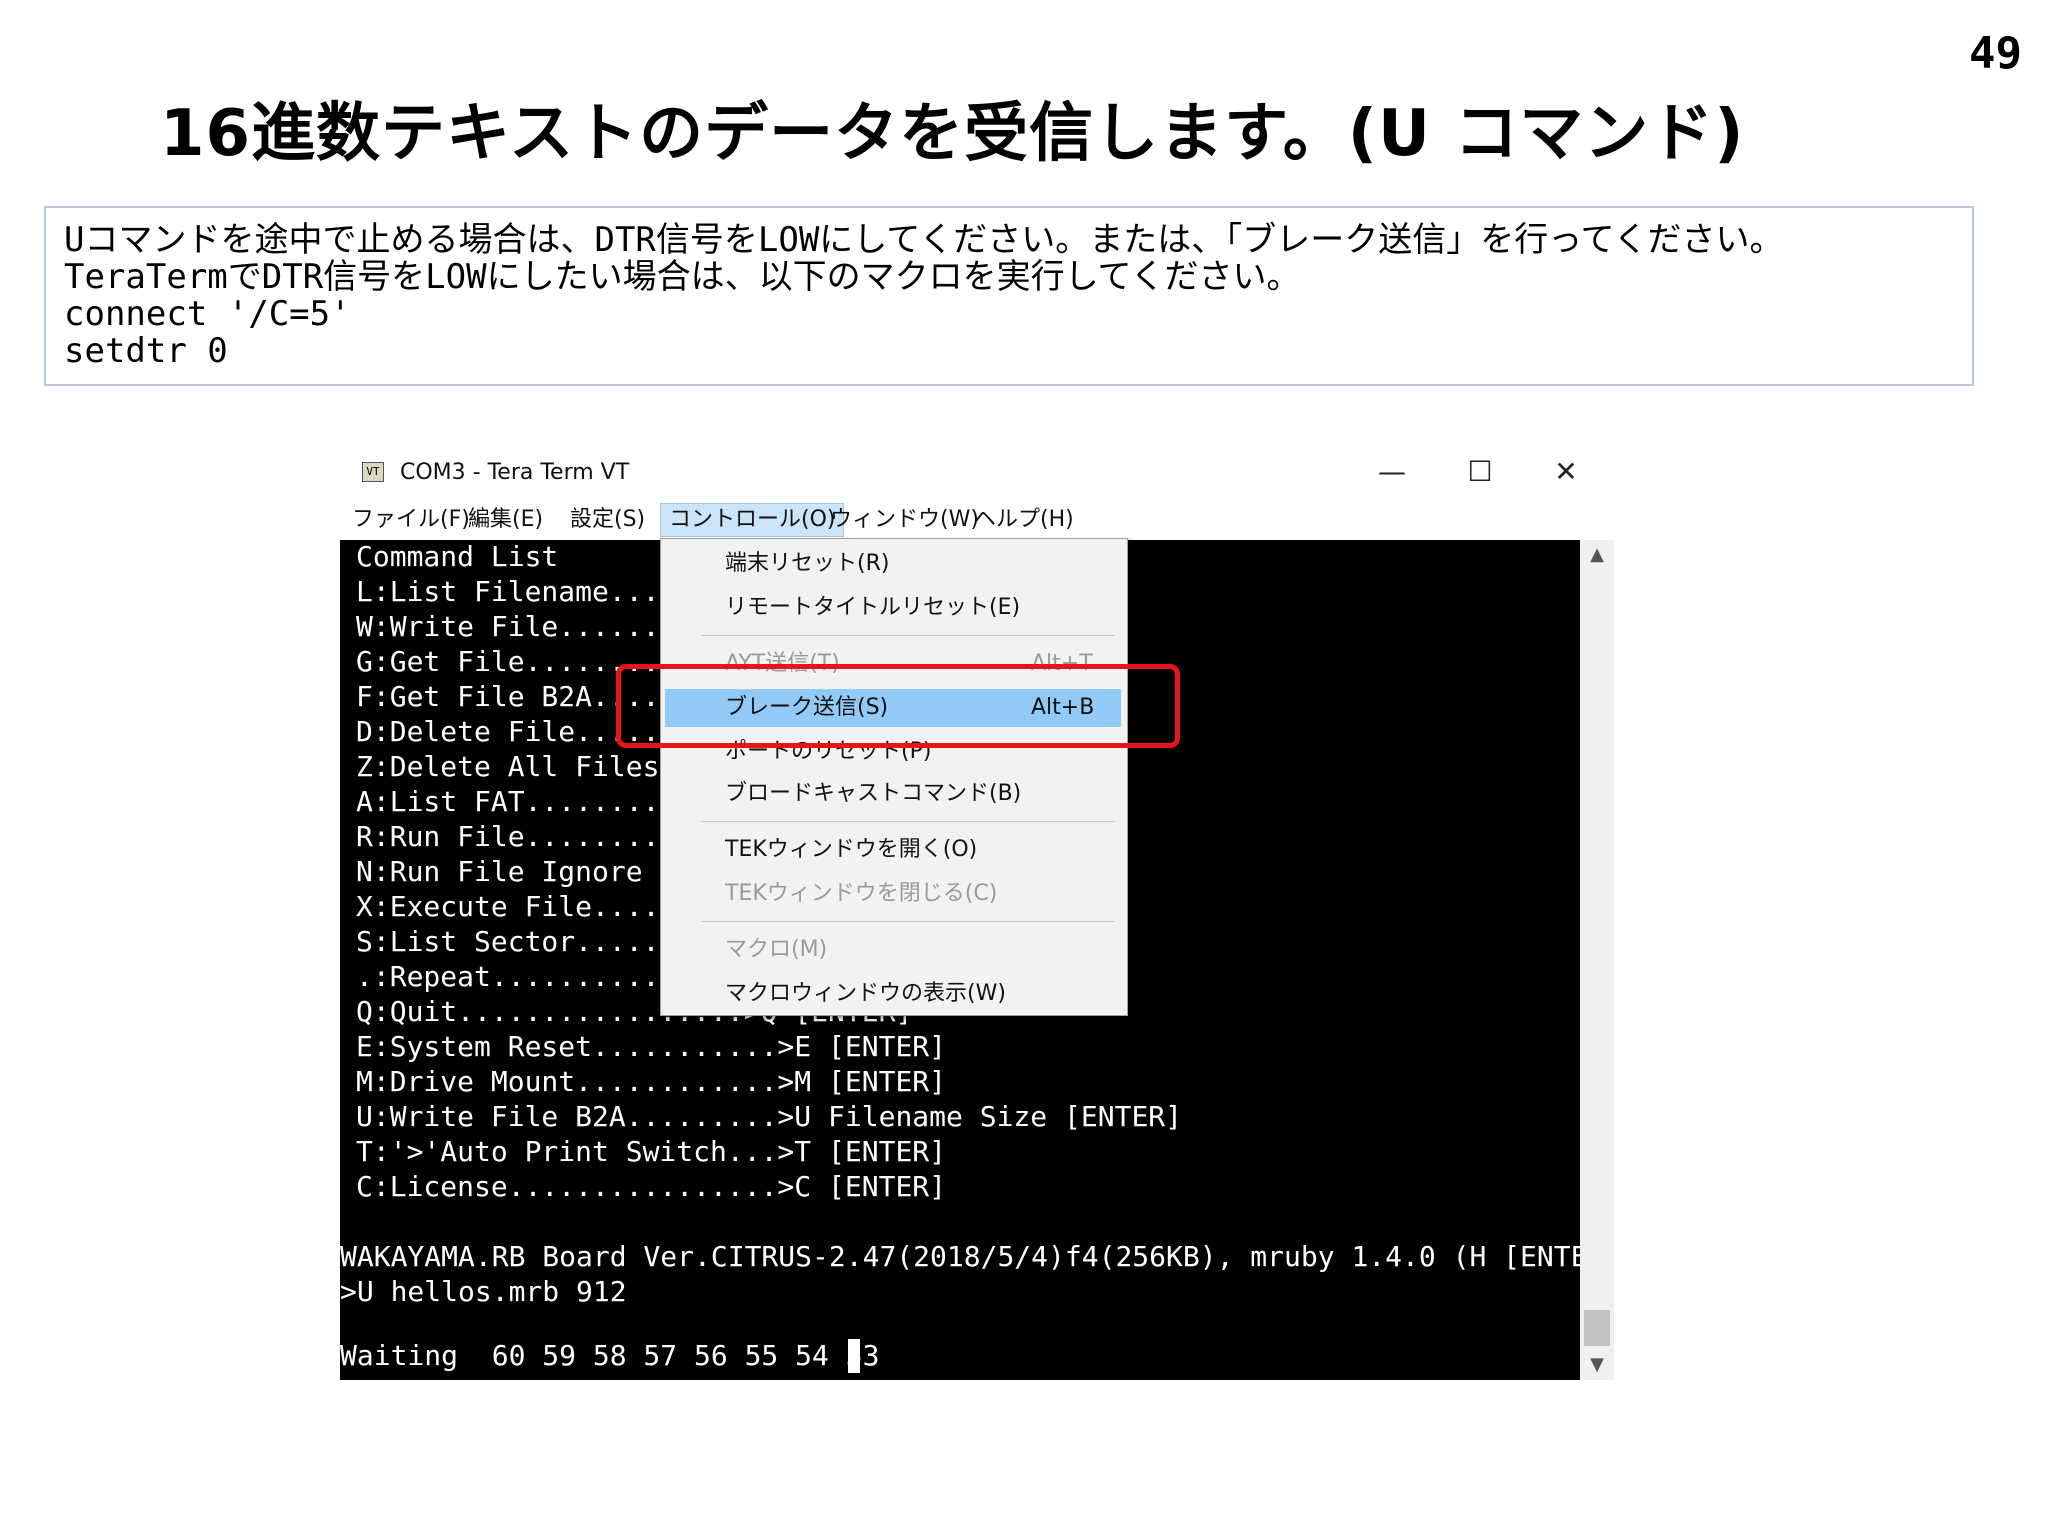  What do you see at coordinates (893, 564) in the screenshot?
I see `menu-item-terminal-reset: 端末リセット(R)` at bounding box center [893, 564].